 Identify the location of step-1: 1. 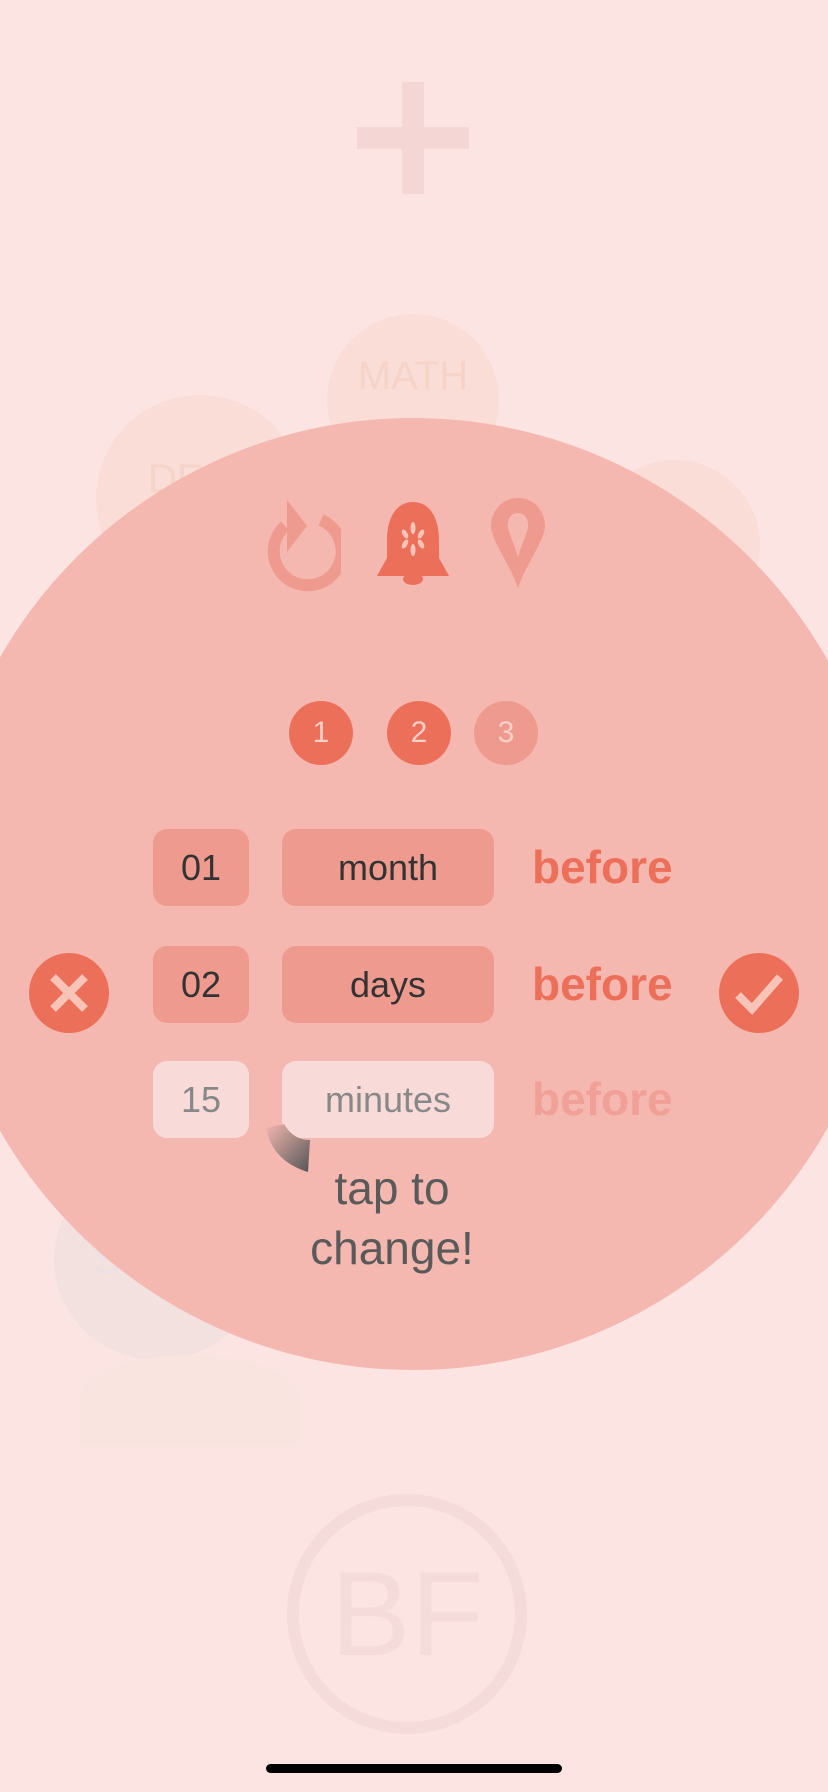
(321, 733).